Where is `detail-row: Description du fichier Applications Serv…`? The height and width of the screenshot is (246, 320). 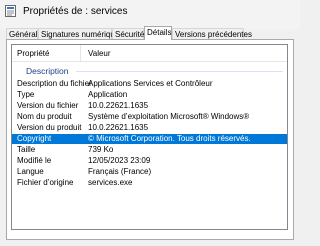
detail-row: Description du fichier Applications Serv… is located at coordinates (149, 84).